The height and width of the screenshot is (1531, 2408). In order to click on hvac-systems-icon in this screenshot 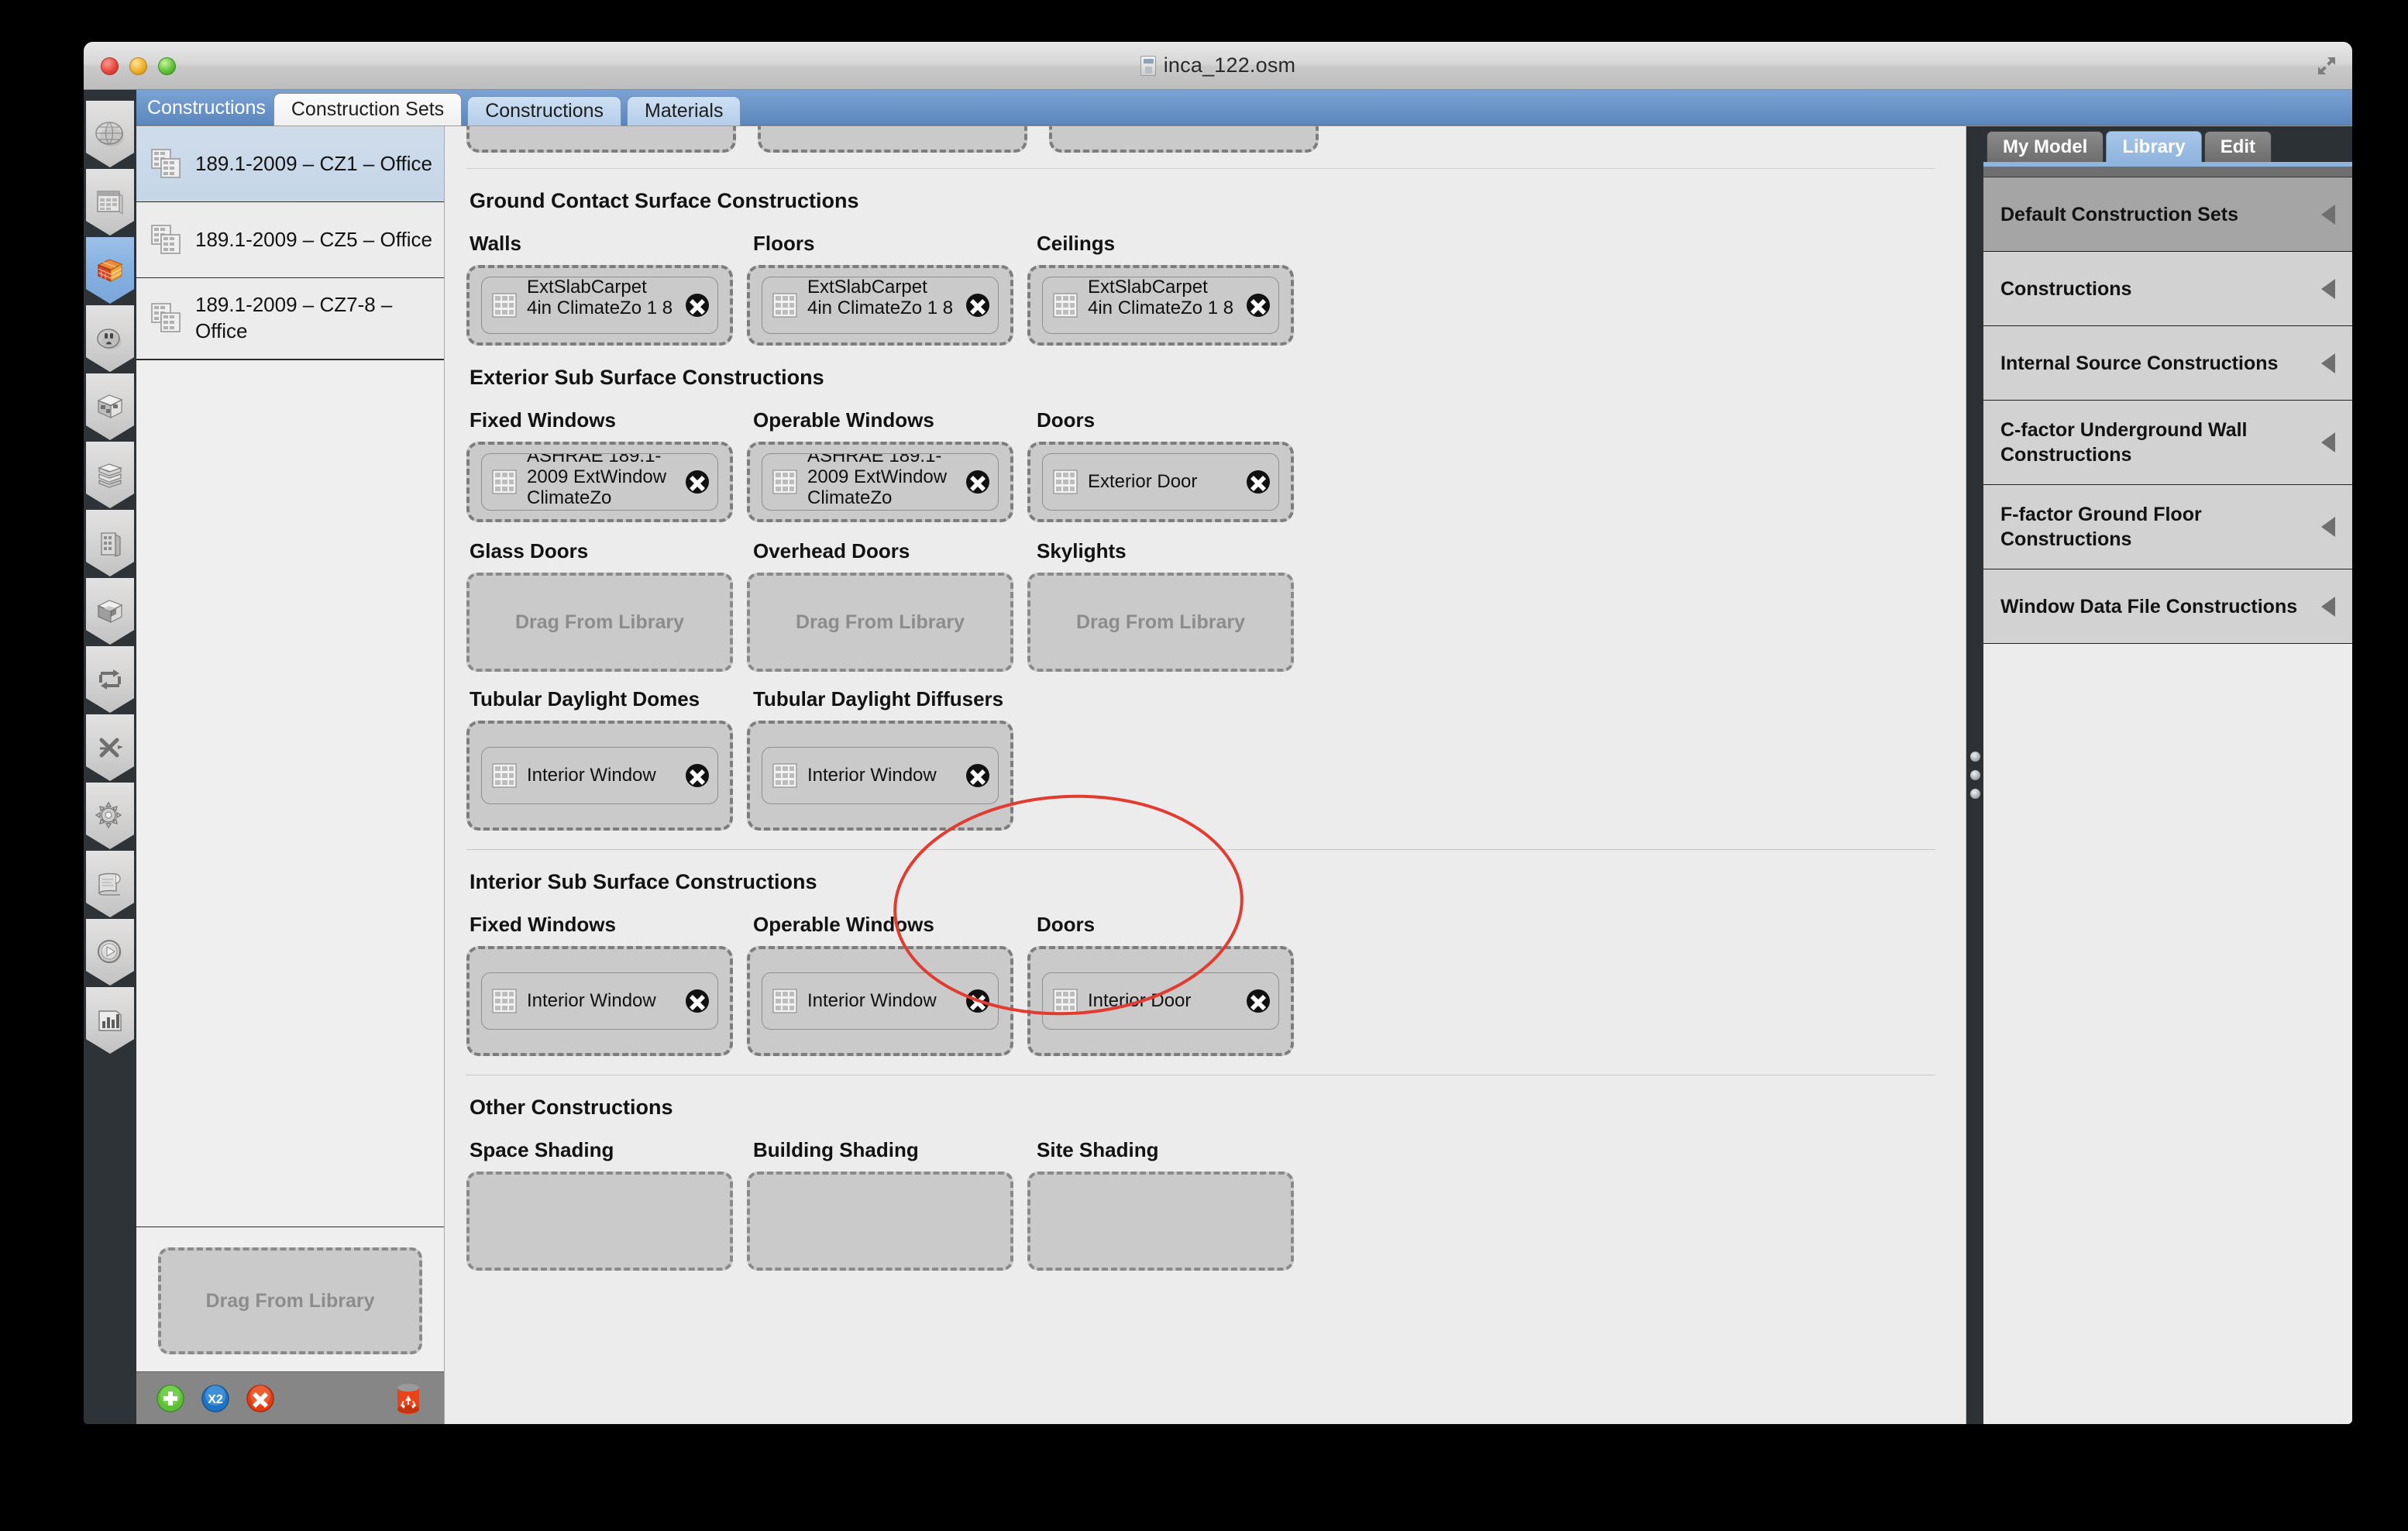, I will do `click(110, 747)`.